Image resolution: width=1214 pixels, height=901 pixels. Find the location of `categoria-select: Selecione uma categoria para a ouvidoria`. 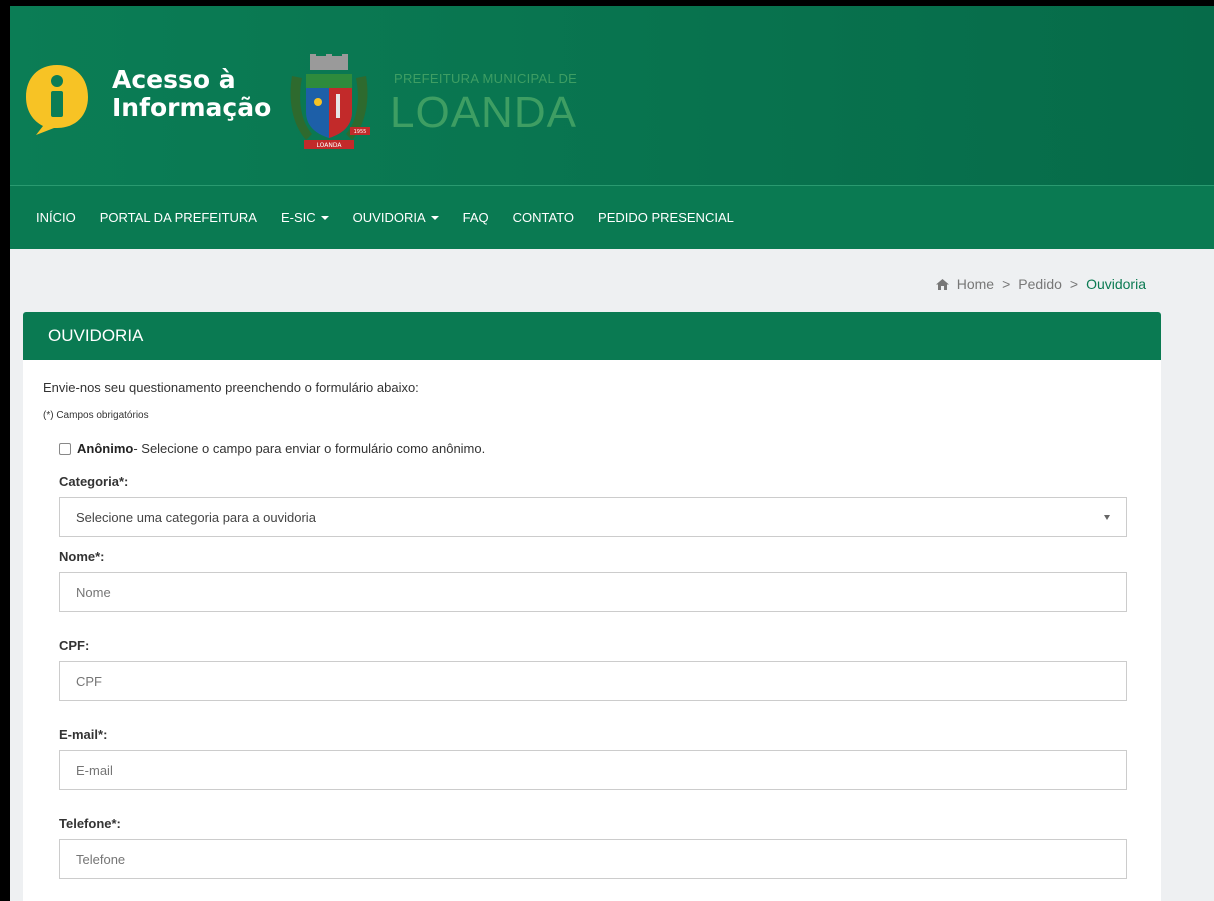

categoria-select: Selecione uma categoria para a ouvidoria is located at coordinates (593, 517).